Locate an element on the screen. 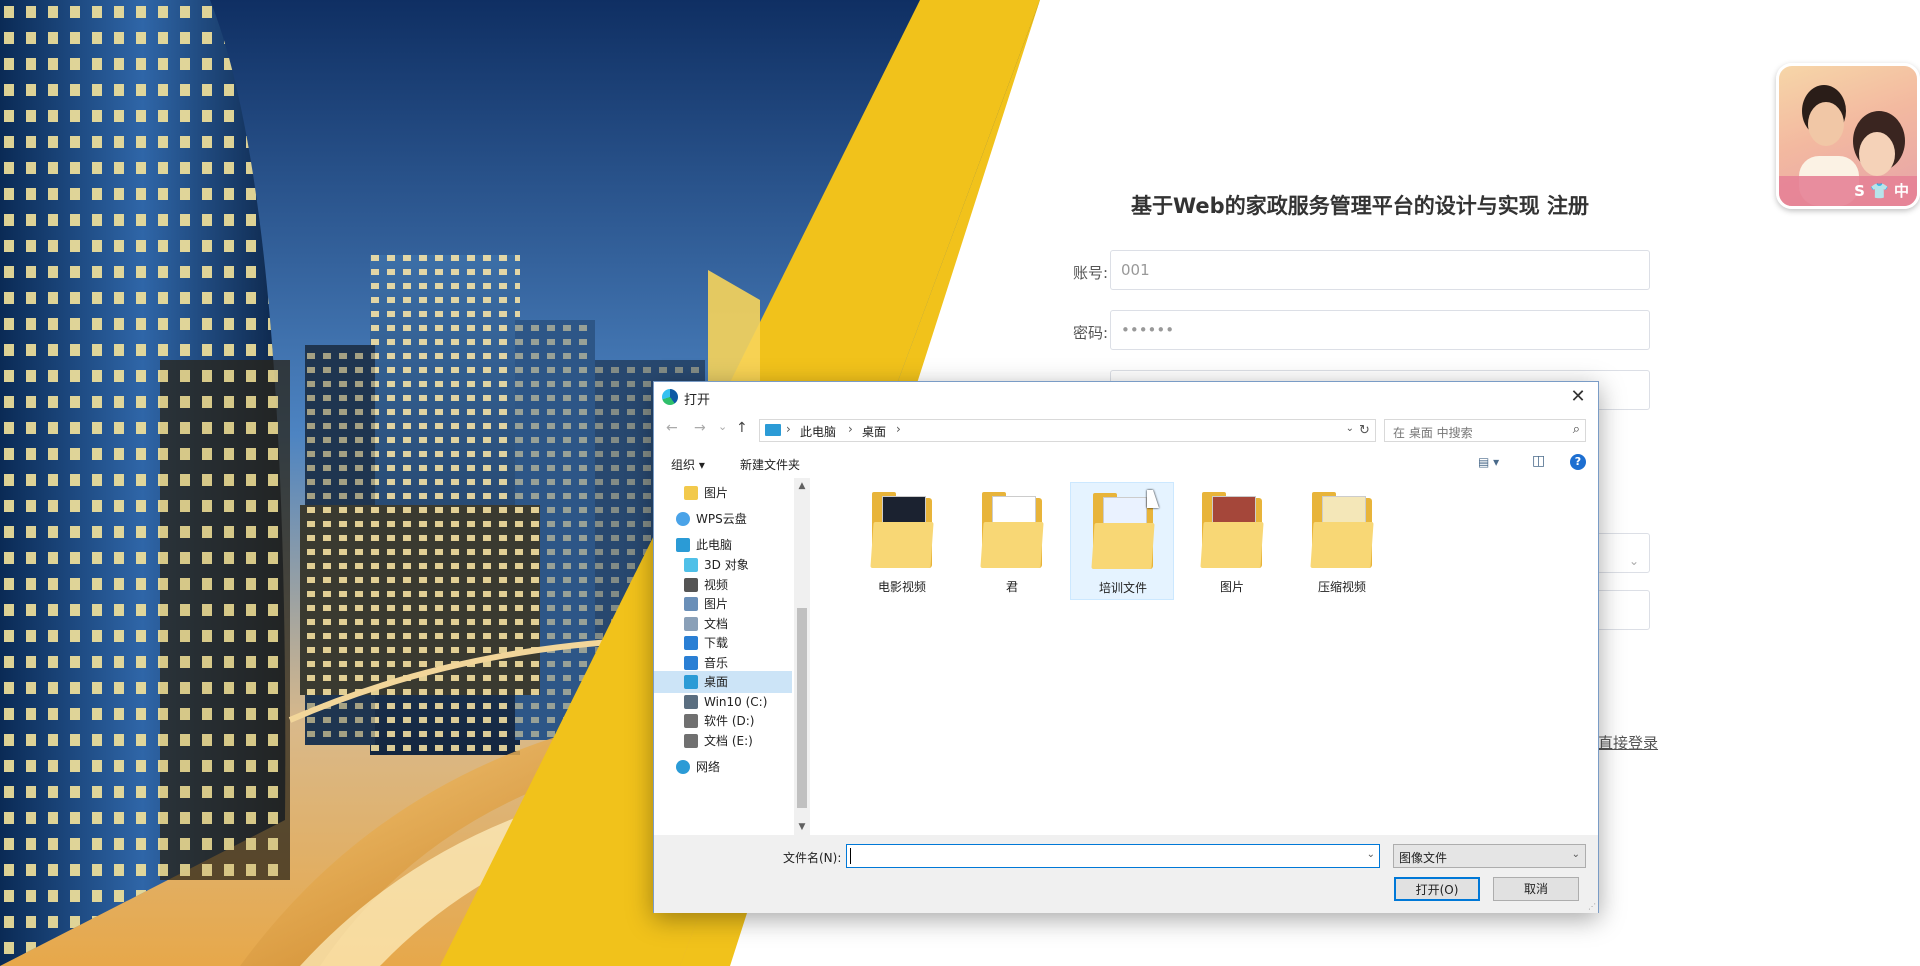 This screenshot has height=966, width=1920. file-name: 电影视频 is located at coordinates (901, 587).